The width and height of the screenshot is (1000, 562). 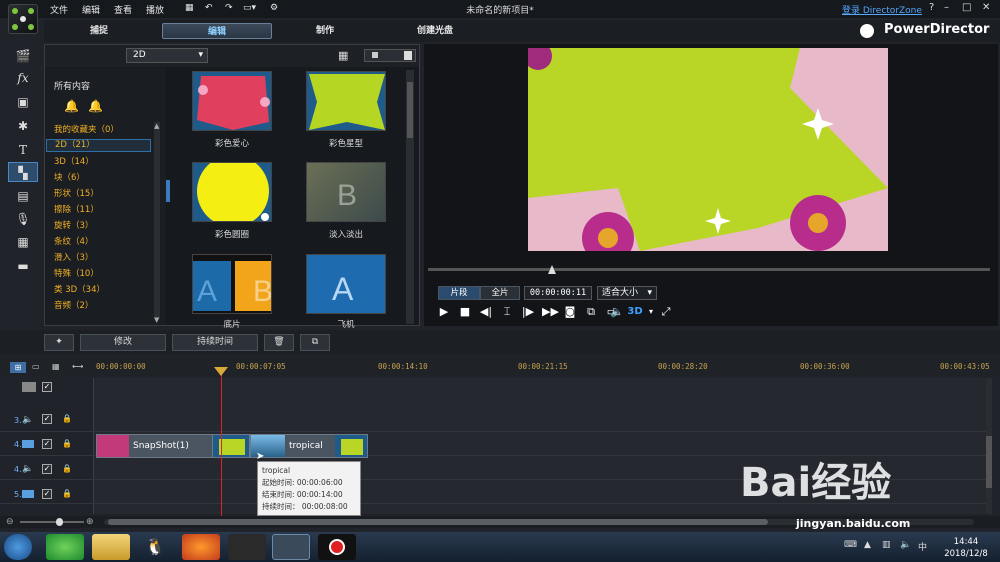 I want to click on thumbnail-airplane: A, so click(x=346, y=284).